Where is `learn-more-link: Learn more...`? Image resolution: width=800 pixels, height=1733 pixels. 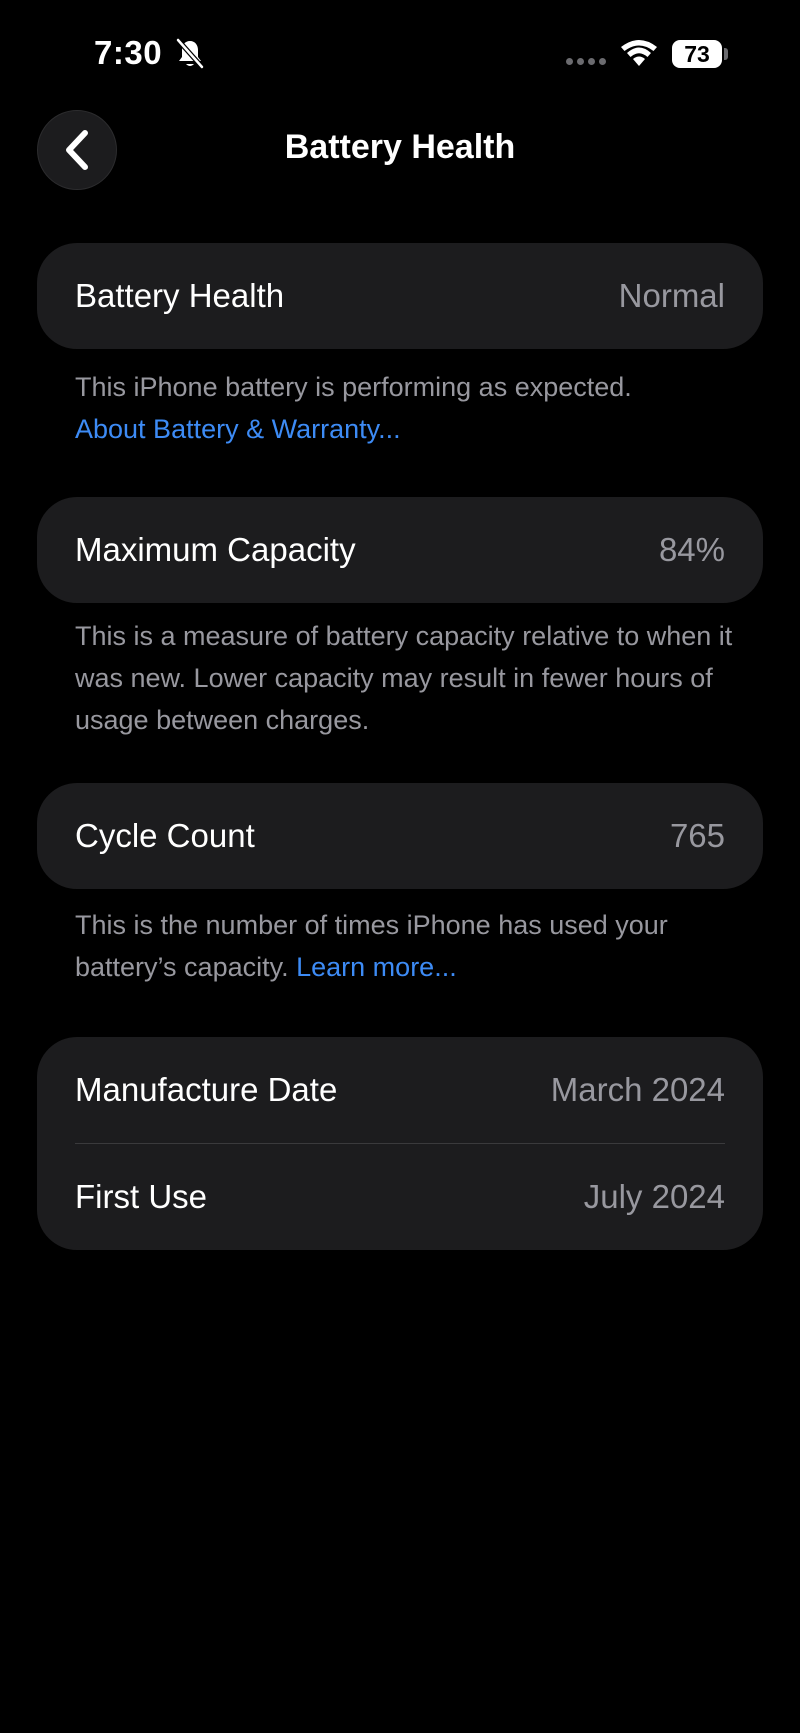
learn-more-link: Learn more... is located at coordinates (376, 967).